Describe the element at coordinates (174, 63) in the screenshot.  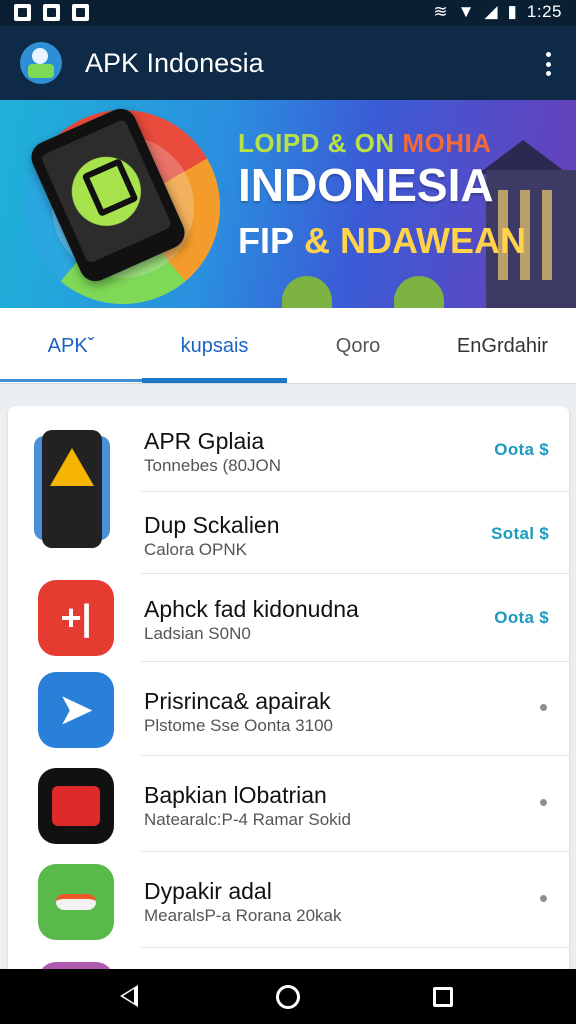
I see `app-title: APK Indonesia` at that location.